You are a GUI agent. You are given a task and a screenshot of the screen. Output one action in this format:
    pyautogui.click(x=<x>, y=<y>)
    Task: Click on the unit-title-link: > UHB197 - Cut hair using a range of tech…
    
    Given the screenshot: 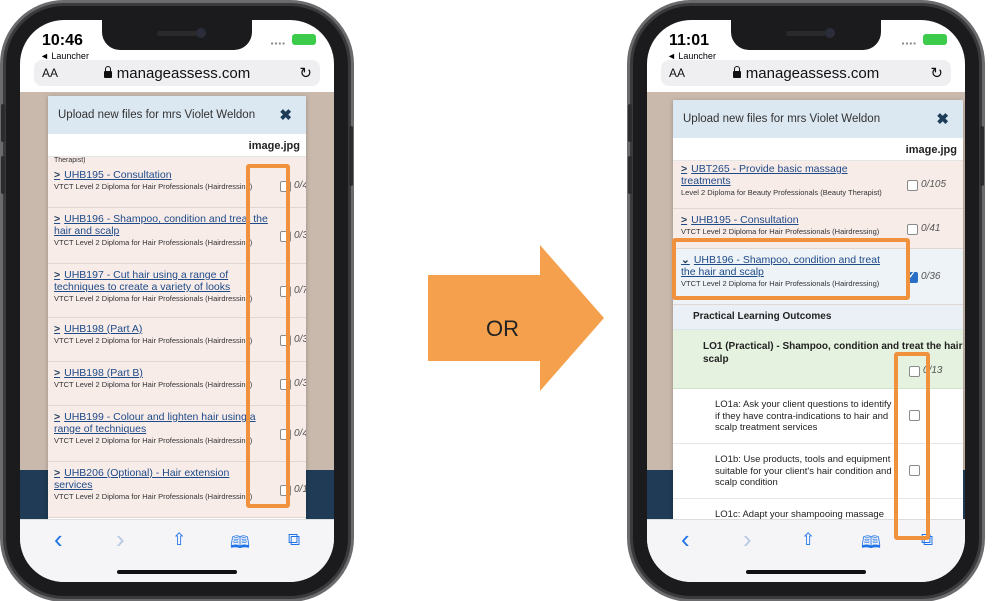 What is the action you would take?
    pyautogui.click(x=161, y=281)
    